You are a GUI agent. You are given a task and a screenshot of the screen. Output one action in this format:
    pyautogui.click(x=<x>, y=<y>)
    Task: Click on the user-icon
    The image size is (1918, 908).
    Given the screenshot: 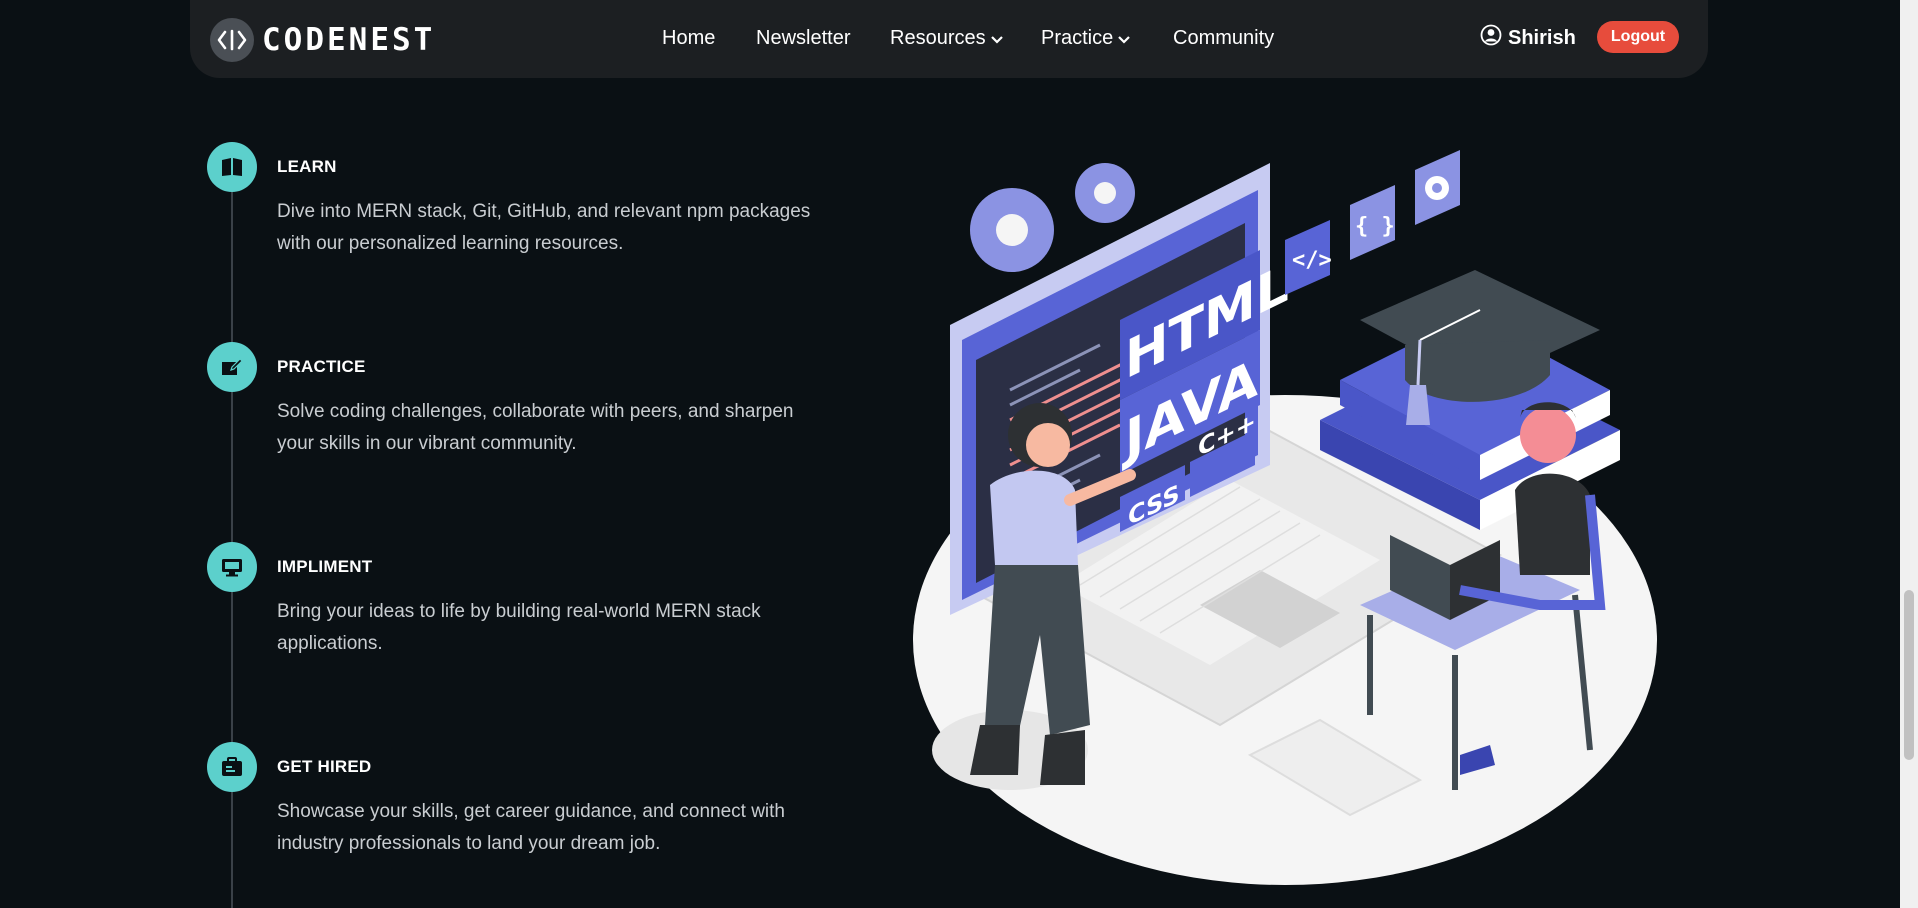 What is the action you would take?
    pyautogui.click(x=1491, y=38)
    